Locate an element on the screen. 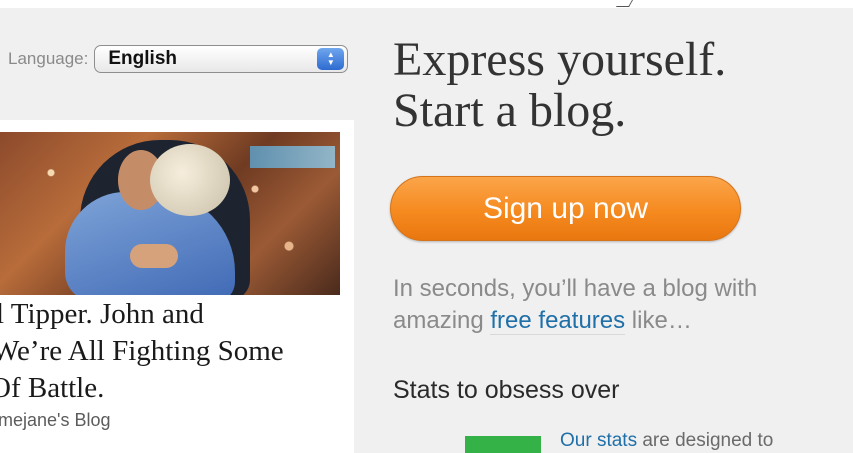 This screenshot has height=453, width=853. headline-line: Express yourself. is located at coordinates (560, 59).